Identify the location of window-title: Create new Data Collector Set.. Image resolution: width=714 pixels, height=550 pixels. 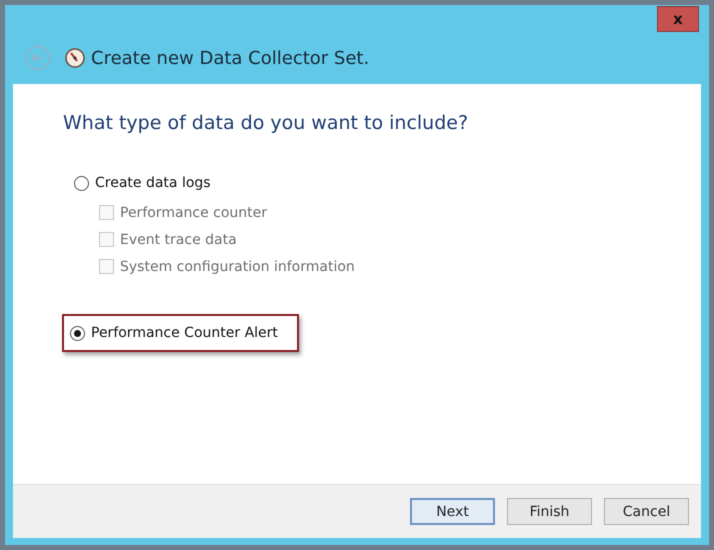
(230, 58).